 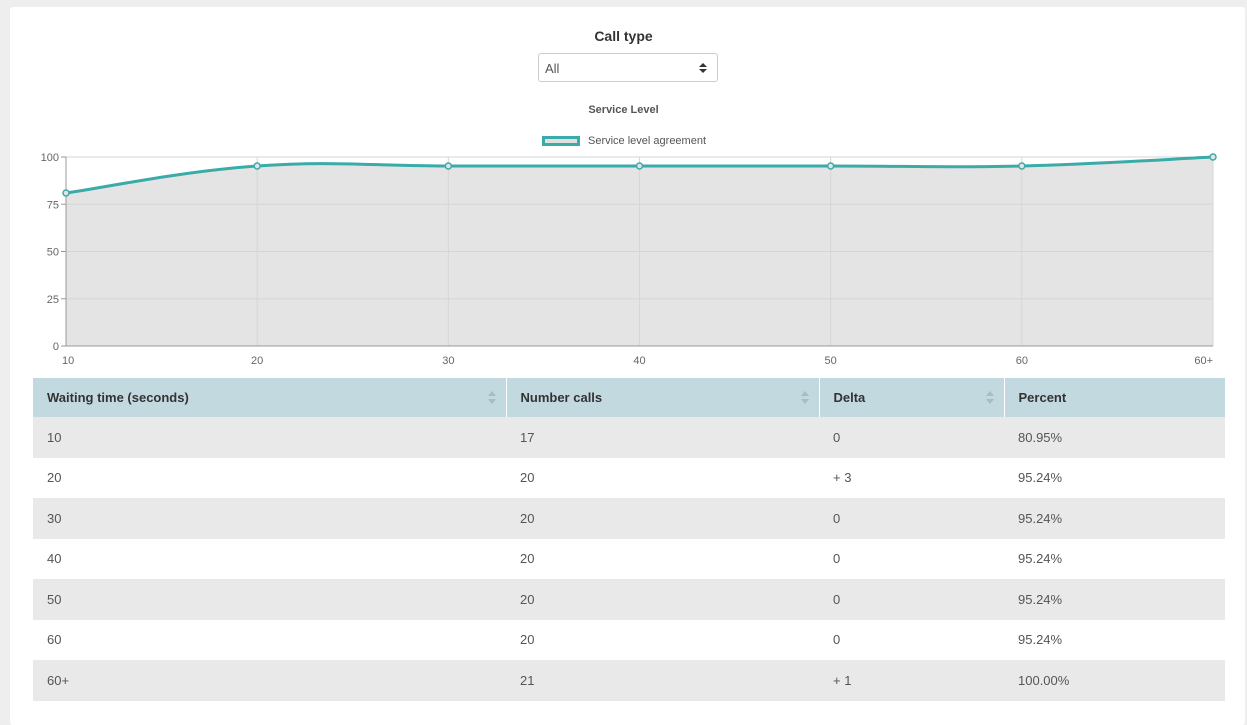 I want to click on table-row: 60 20 0 95.24%, so click(x=629, y=639).